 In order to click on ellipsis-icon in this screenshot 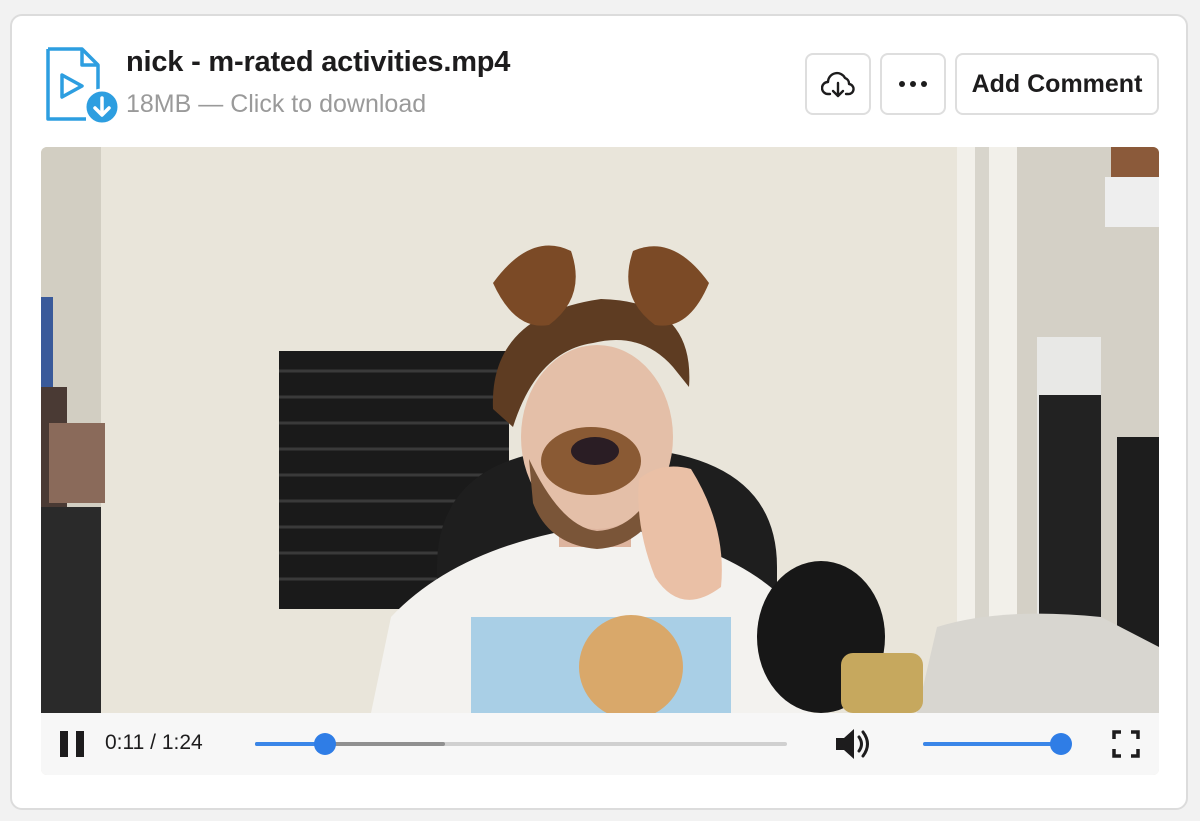, I will do `click(913, 84)`.